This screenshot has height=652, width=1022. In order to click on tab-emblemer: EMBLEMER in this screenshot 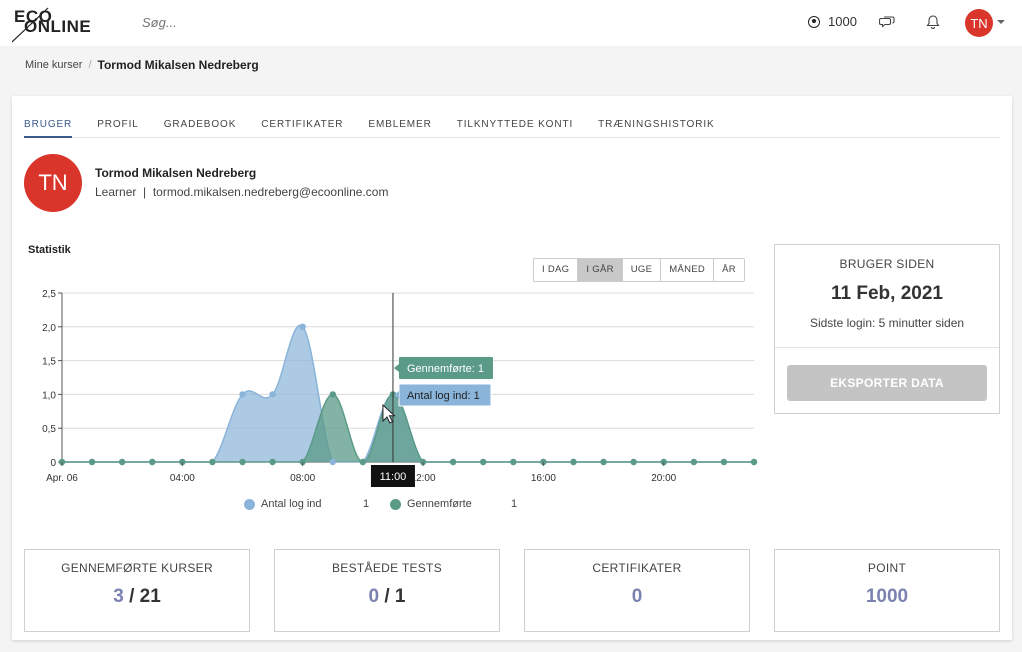, I will do `click(399, 127)`.